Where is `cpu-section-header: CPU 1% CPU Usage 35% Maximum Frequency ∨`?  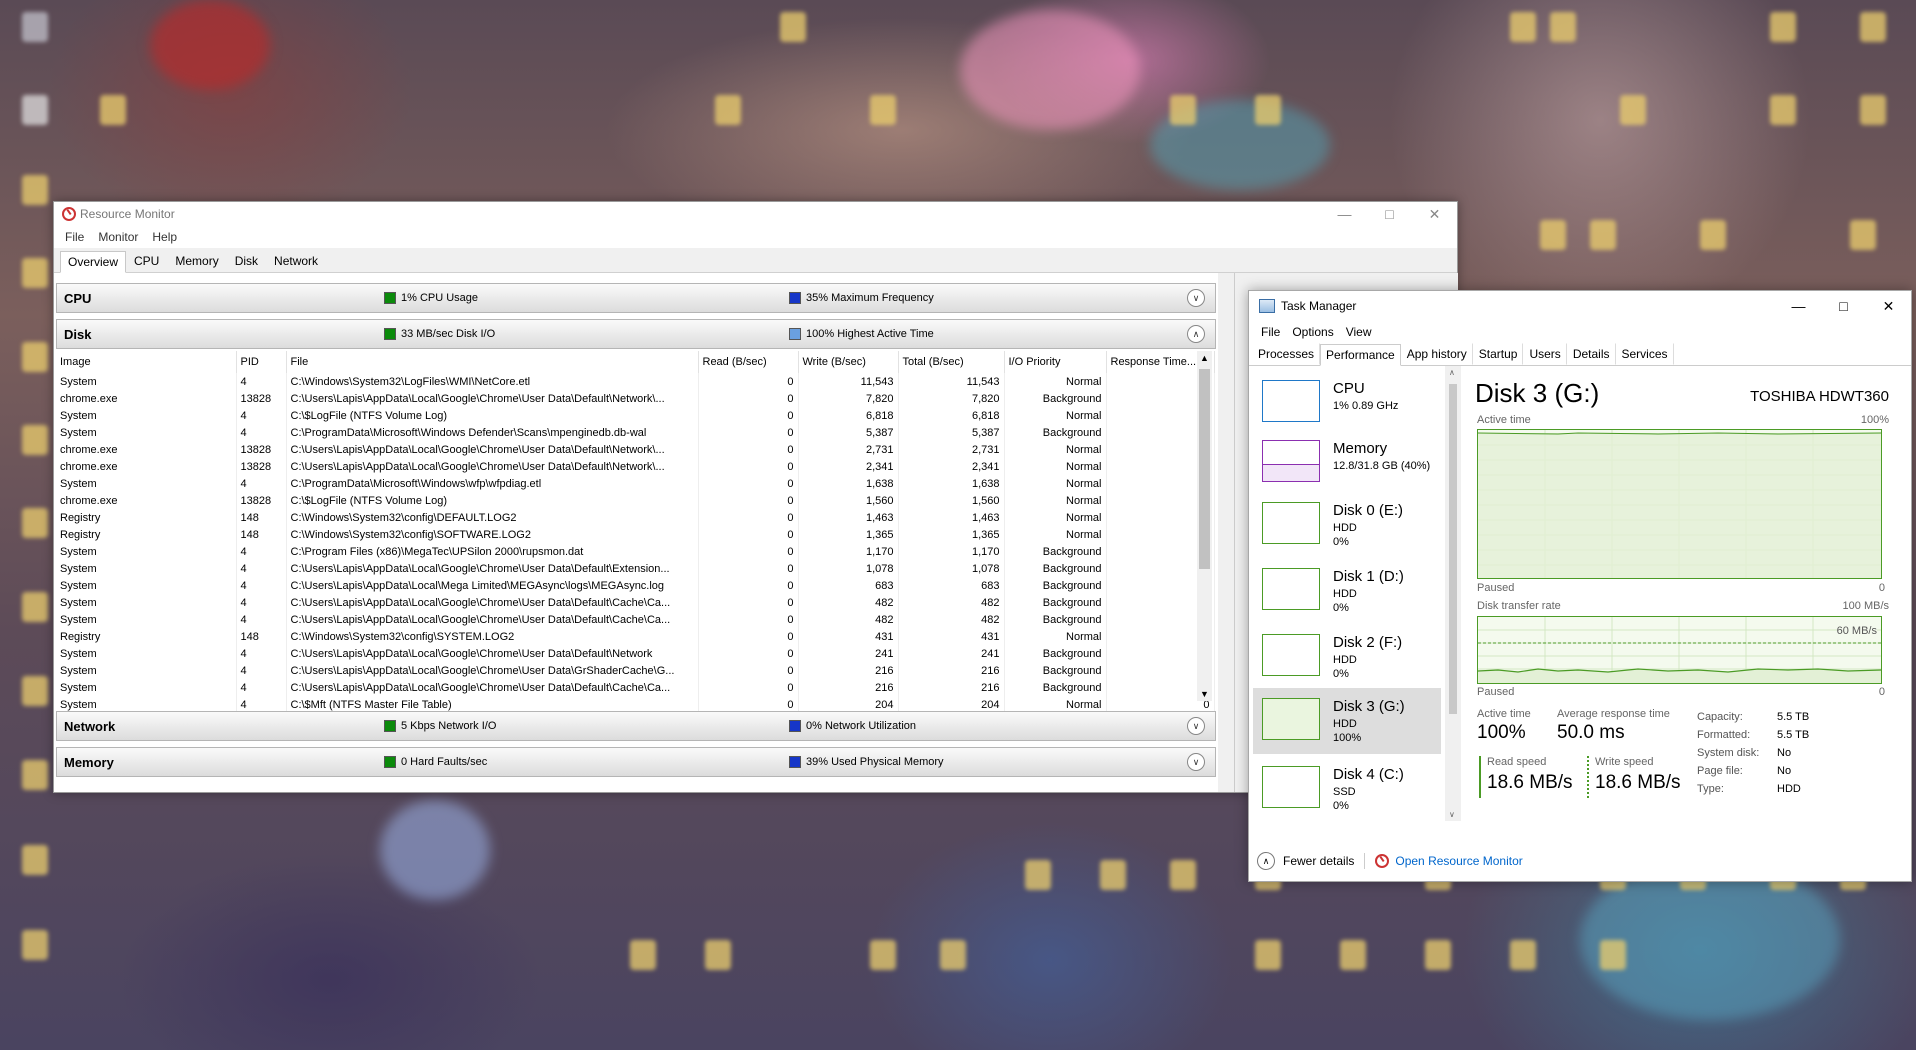 cpu-section-header: CPU 1% CPU Usage 35% Maximum Frequency ∨ is located at coordinates (636, 298).